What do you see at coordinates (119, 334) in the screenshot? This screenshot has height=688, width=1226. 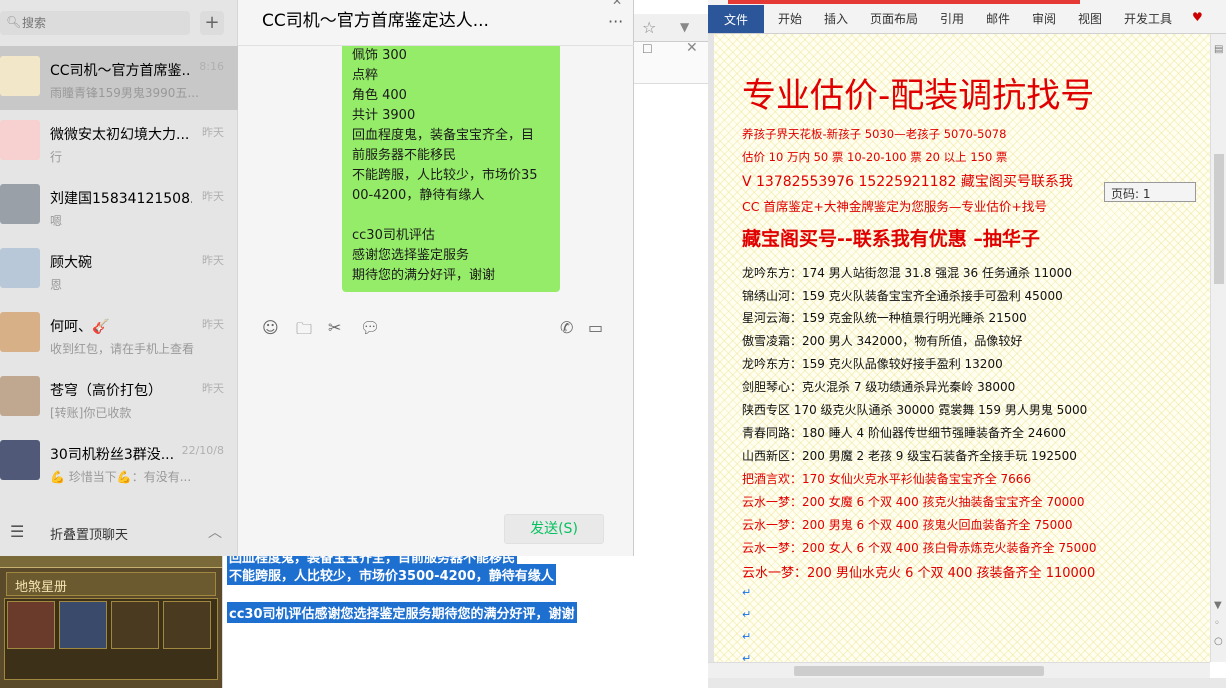 I see `conversation-item: 何呵、🎸 收到红包，请在手机上查看 昨天` at bounding box center [119, 334].